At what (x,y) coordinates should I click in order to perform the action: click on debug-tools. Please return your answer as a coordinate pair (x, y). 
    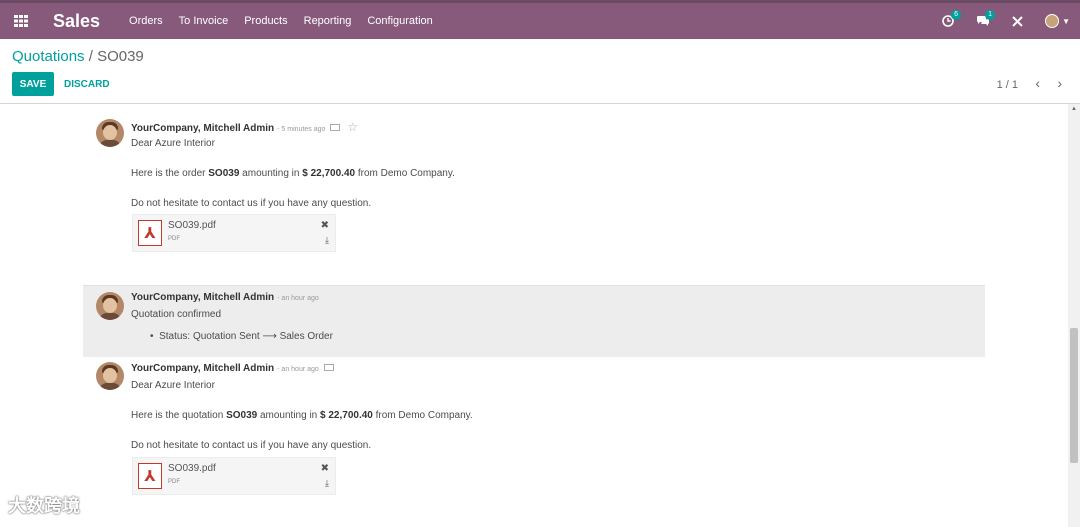
    Looking at the image, I should click on (1017, 21).